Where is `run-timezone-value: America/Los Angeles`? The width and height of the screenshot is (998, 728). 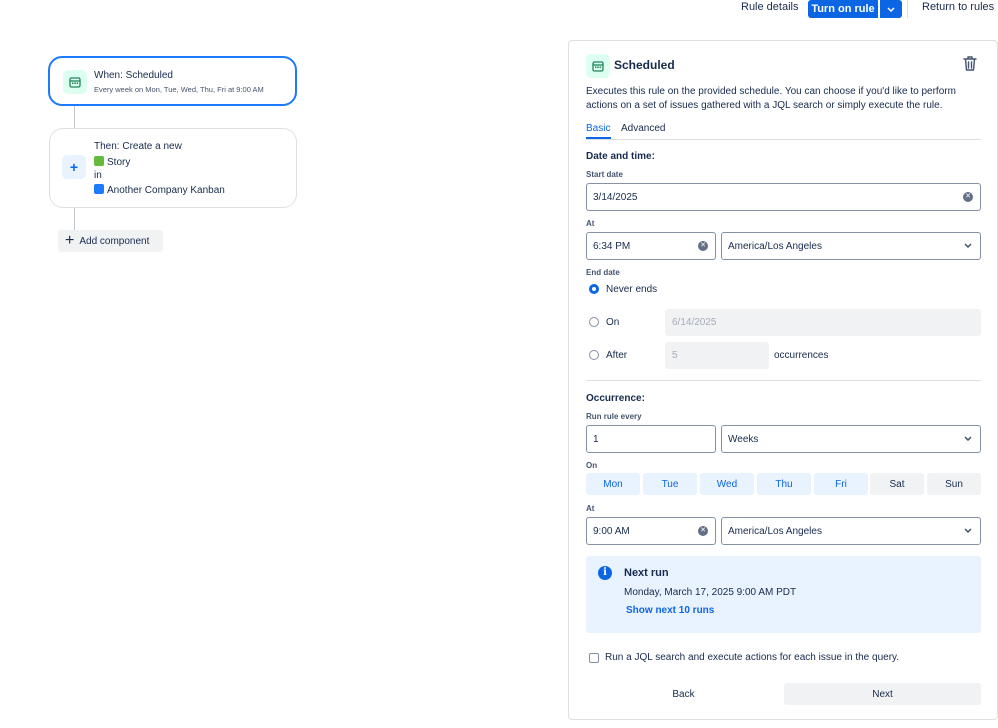 run-timezone-value: America/Los Angeles is located at coordinates (775, 531).